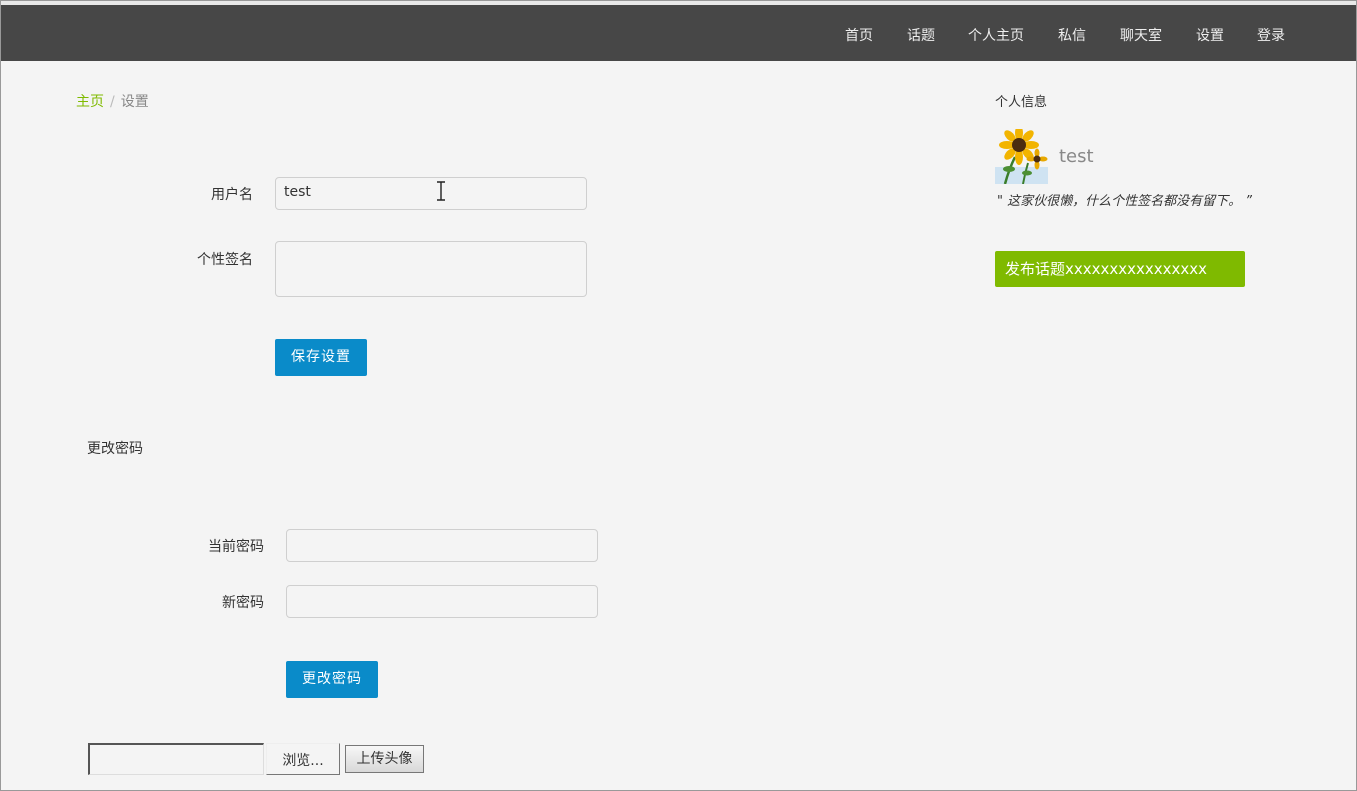  I want to click on breadcrumb: 主页 / 设置, so click(112, 101).